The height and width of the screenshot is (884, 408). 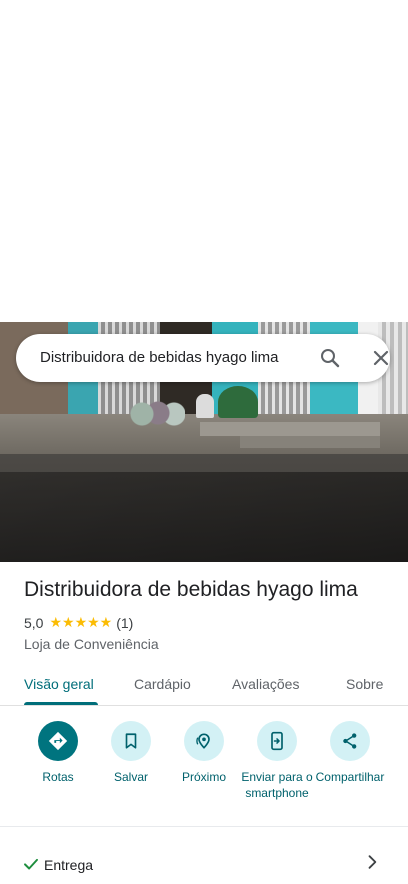 I want to click on save-label: Salvar, so click(x=130, y=777).